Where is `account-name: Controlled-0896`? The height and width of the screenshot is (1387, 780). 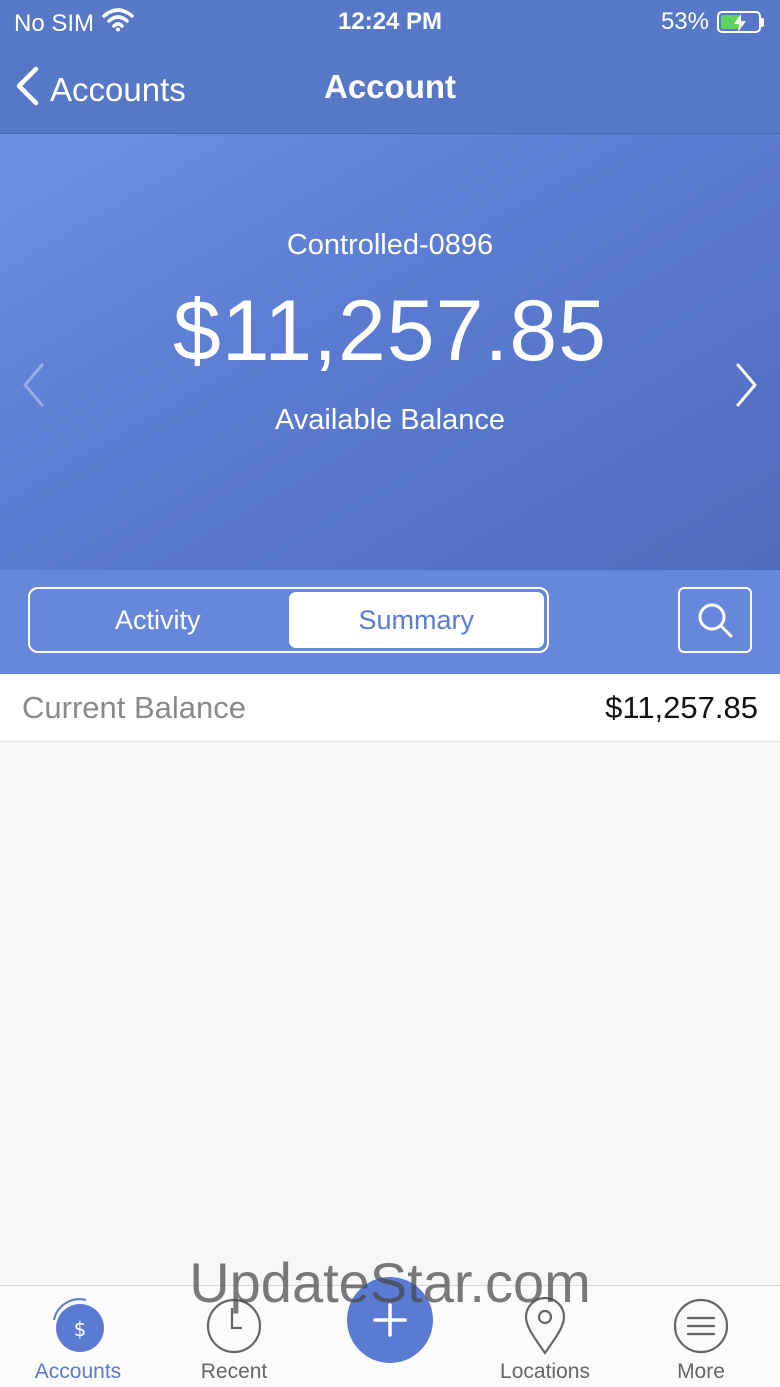
account-name: Controlled-0896 is located at coordinates (390, 245).